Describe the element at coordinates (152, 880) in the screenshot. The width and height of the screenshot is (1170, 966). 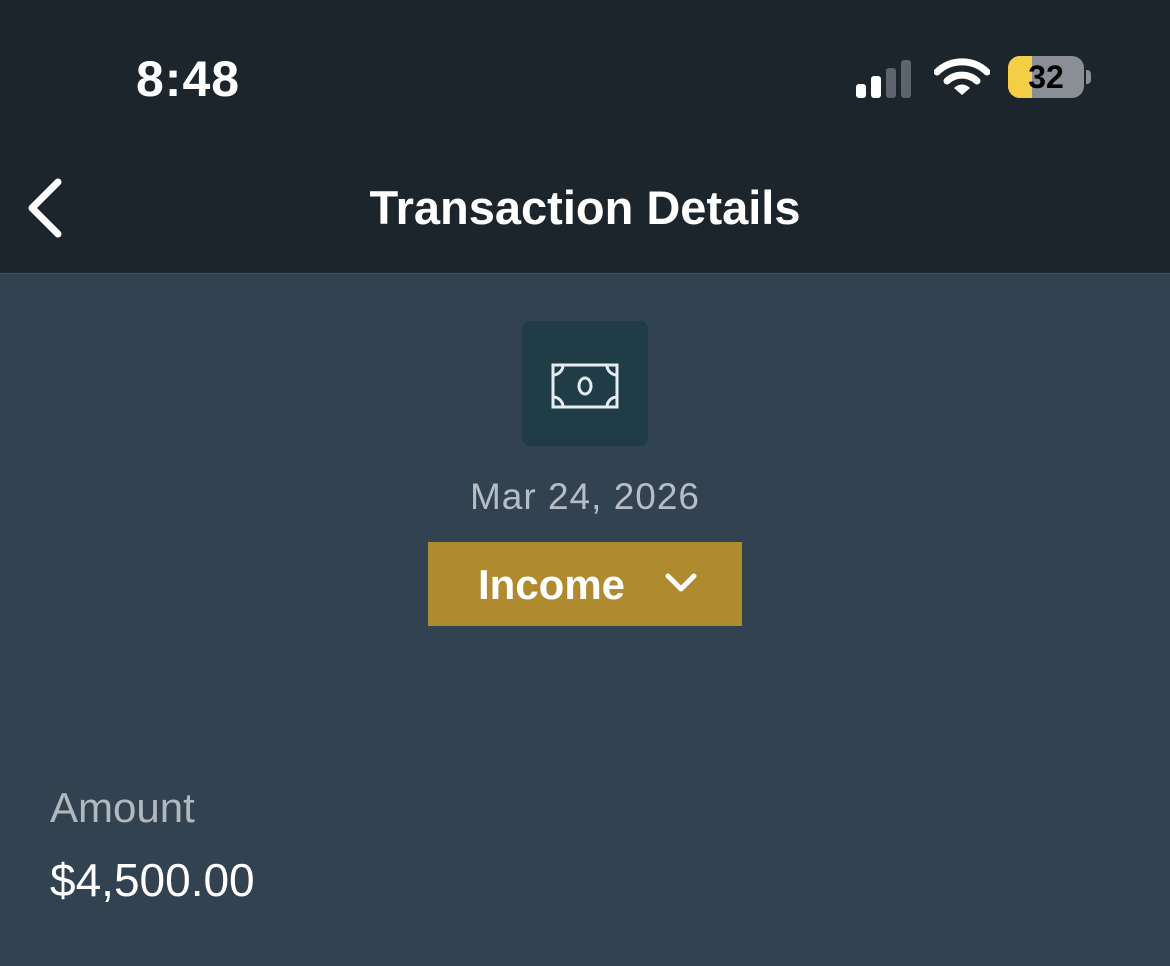
I see `amount-value: $4,500.00` at that location.